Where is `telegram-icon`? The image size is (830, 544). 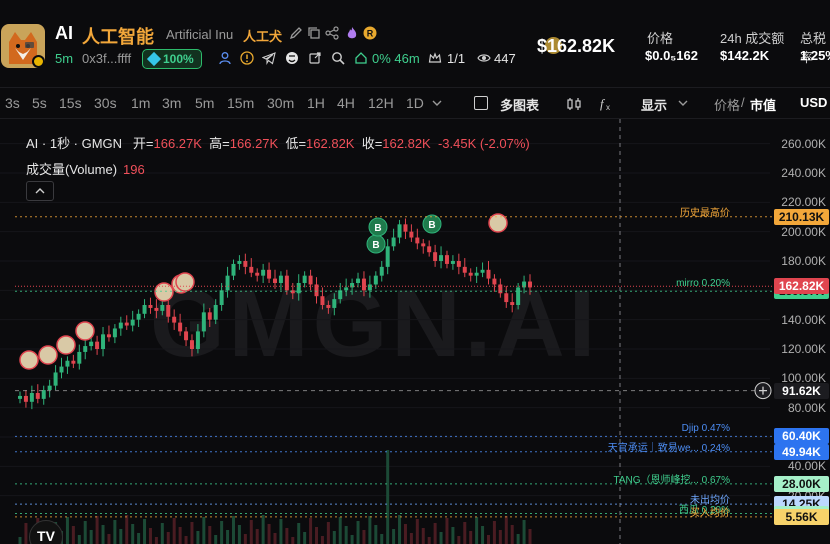
telegram-icon is located at coordinates (269, 58).